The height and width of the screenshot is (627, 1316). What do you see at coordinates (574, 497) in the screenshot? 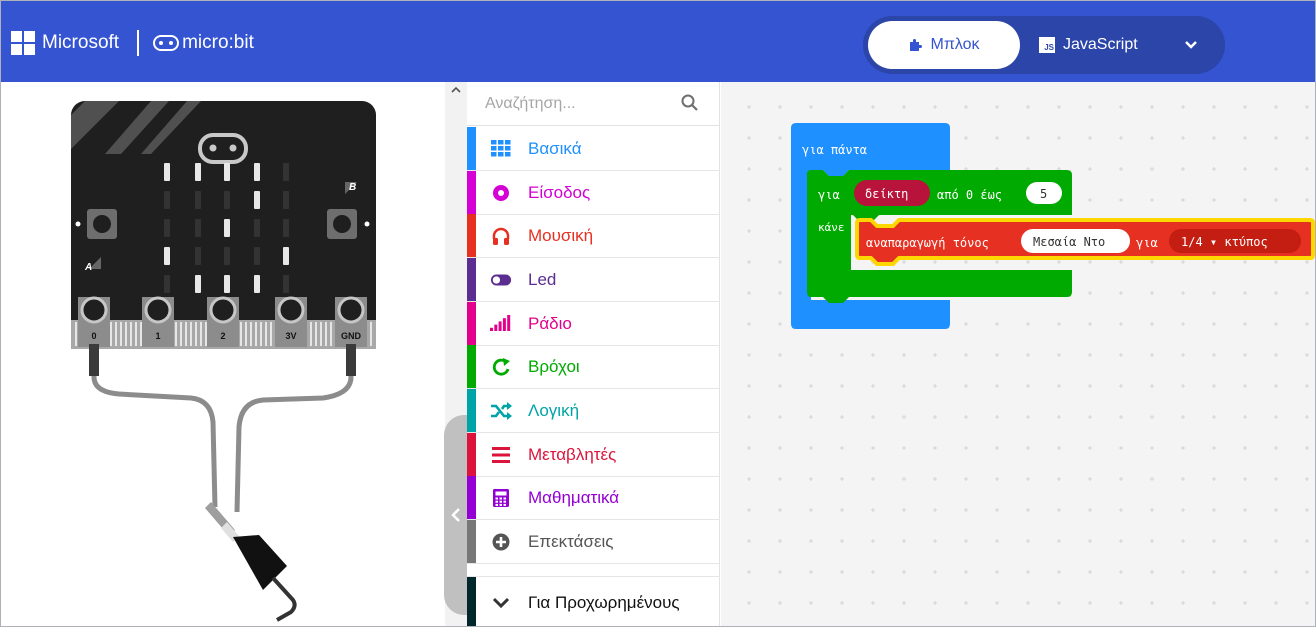
I see `category-label: Μαθηματικά` at bounding box center [574, 497].